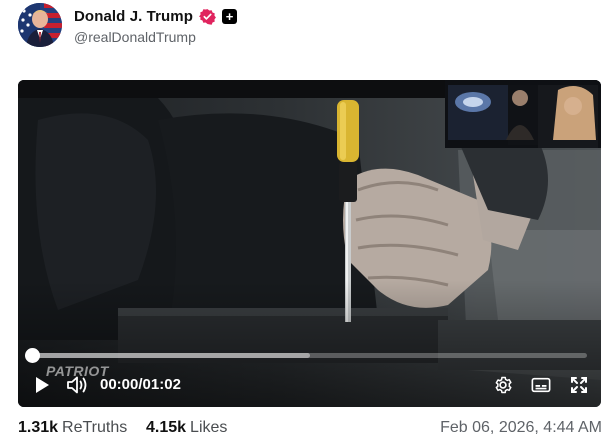  What do you see at coordinates (42, 385) in the screenshot?
I see `play-icon` at bounding box center [42, 385].